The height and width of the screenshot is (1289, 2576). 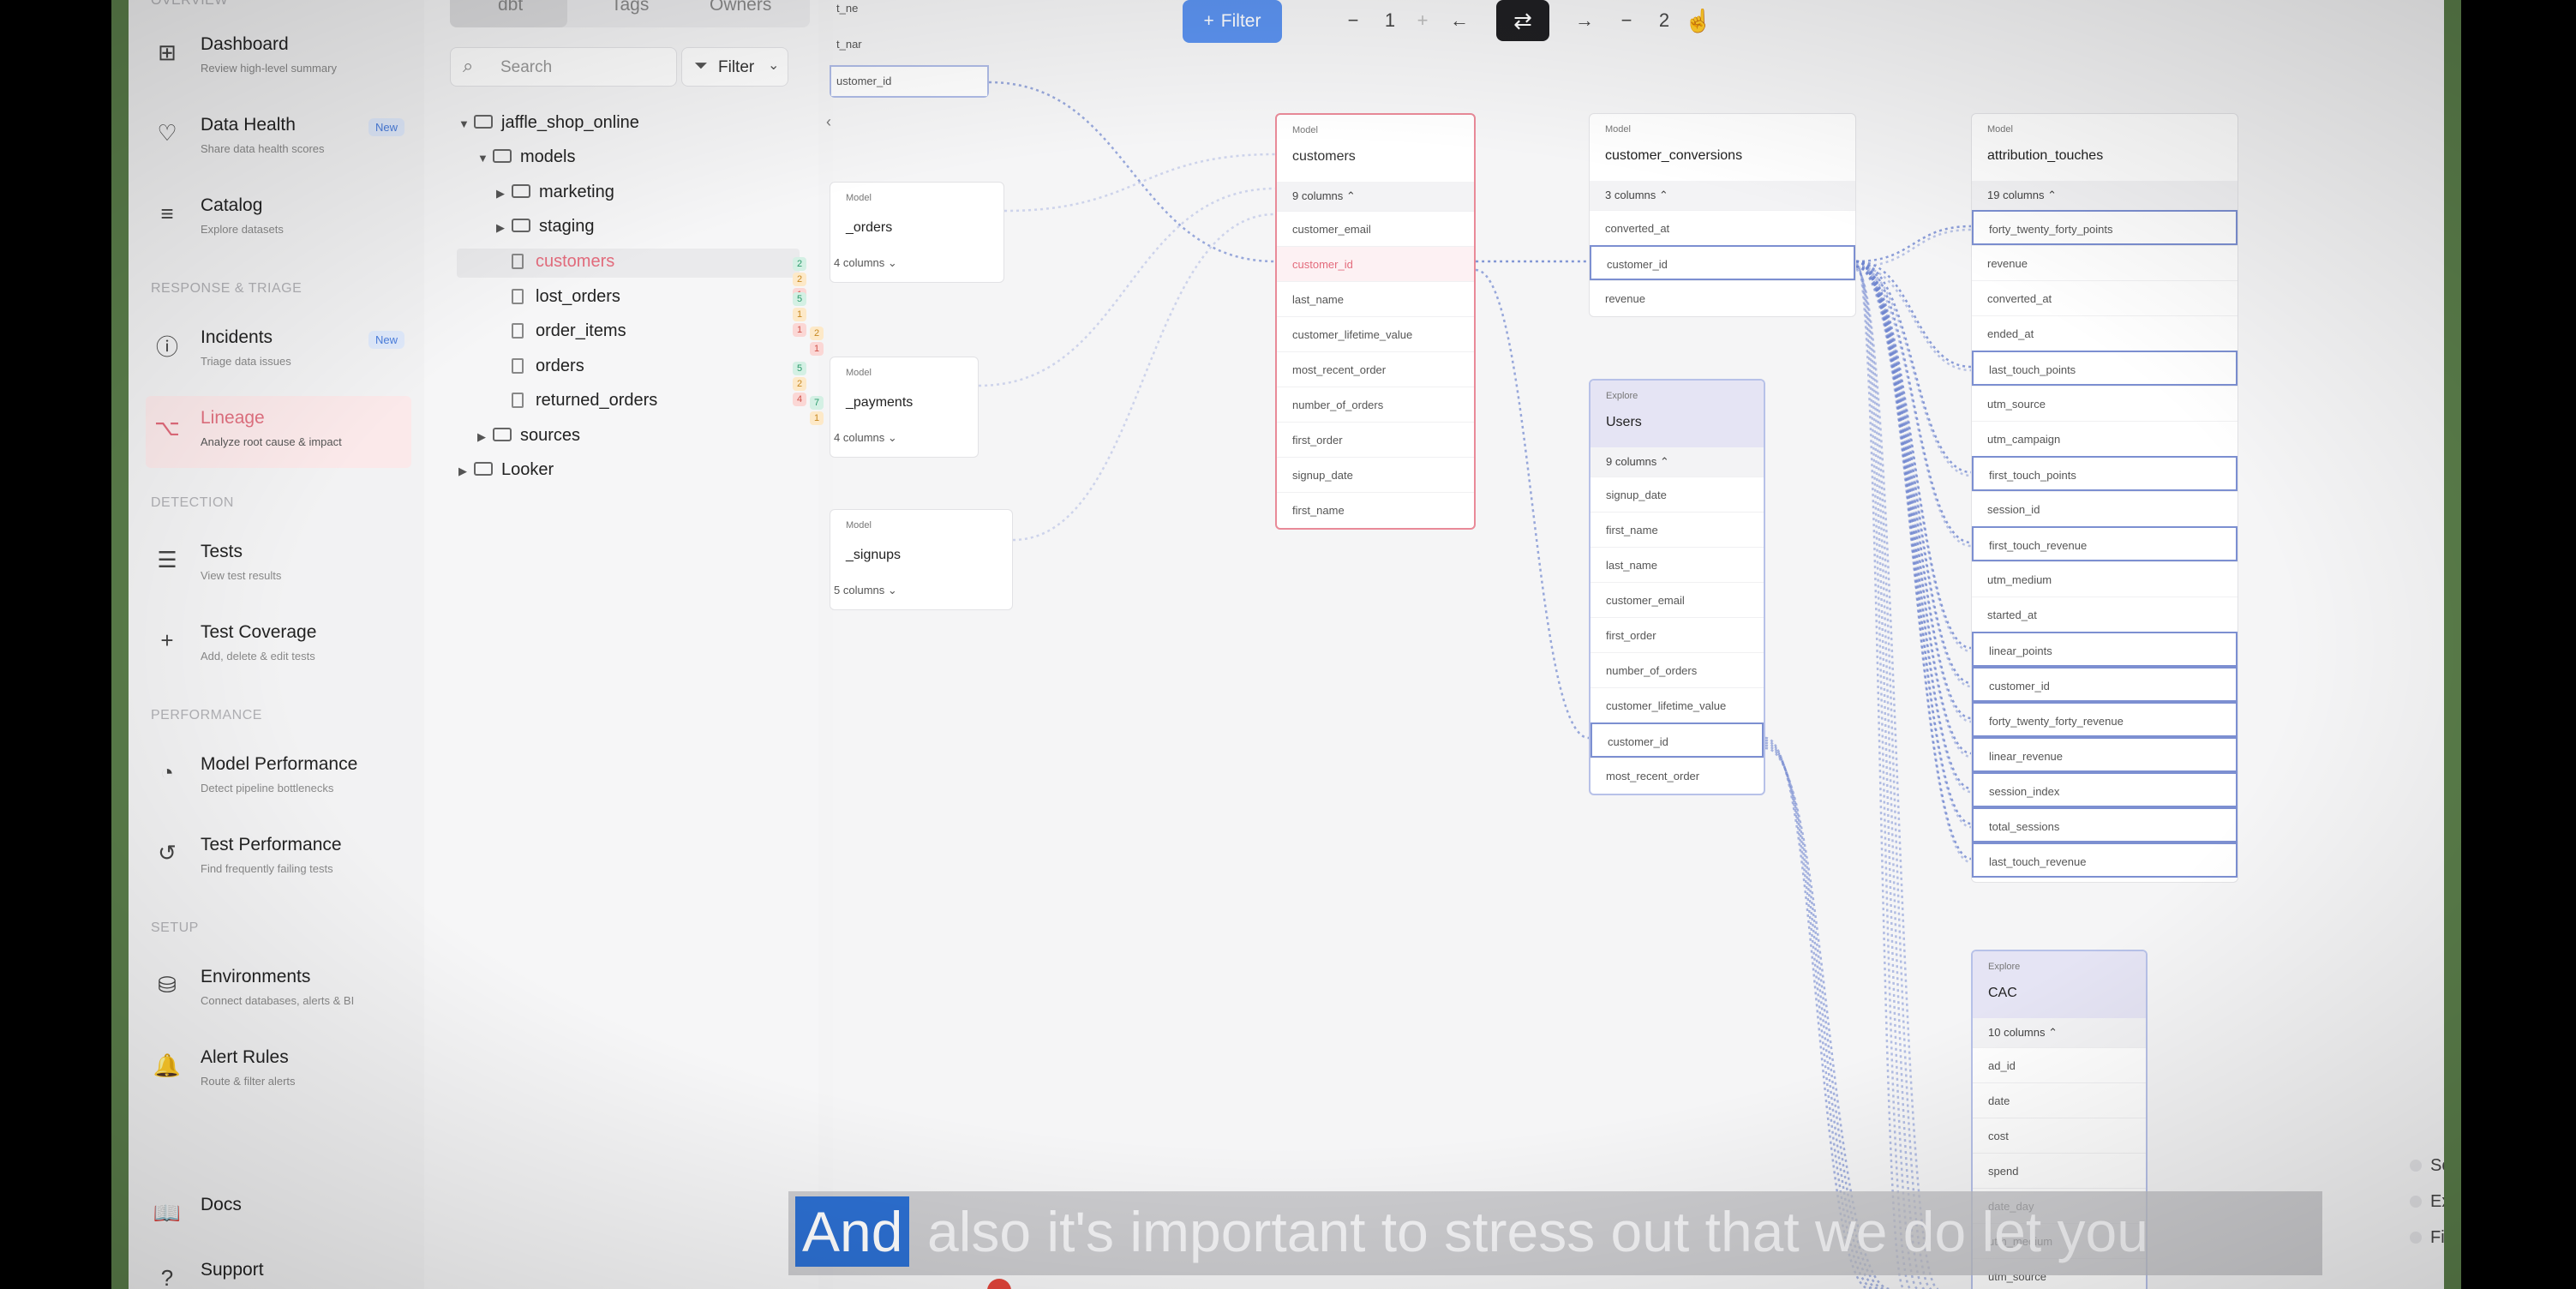 What do you see at coordinates (2059, 1170) in the screenshot?
I see `column-row: spend` at bounding box center [2059, 1170].